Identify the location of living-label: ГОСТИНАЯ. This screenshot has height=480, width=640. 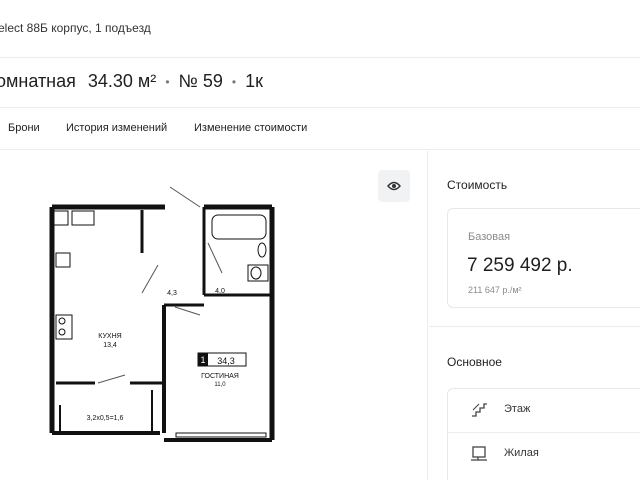
(220, 376).